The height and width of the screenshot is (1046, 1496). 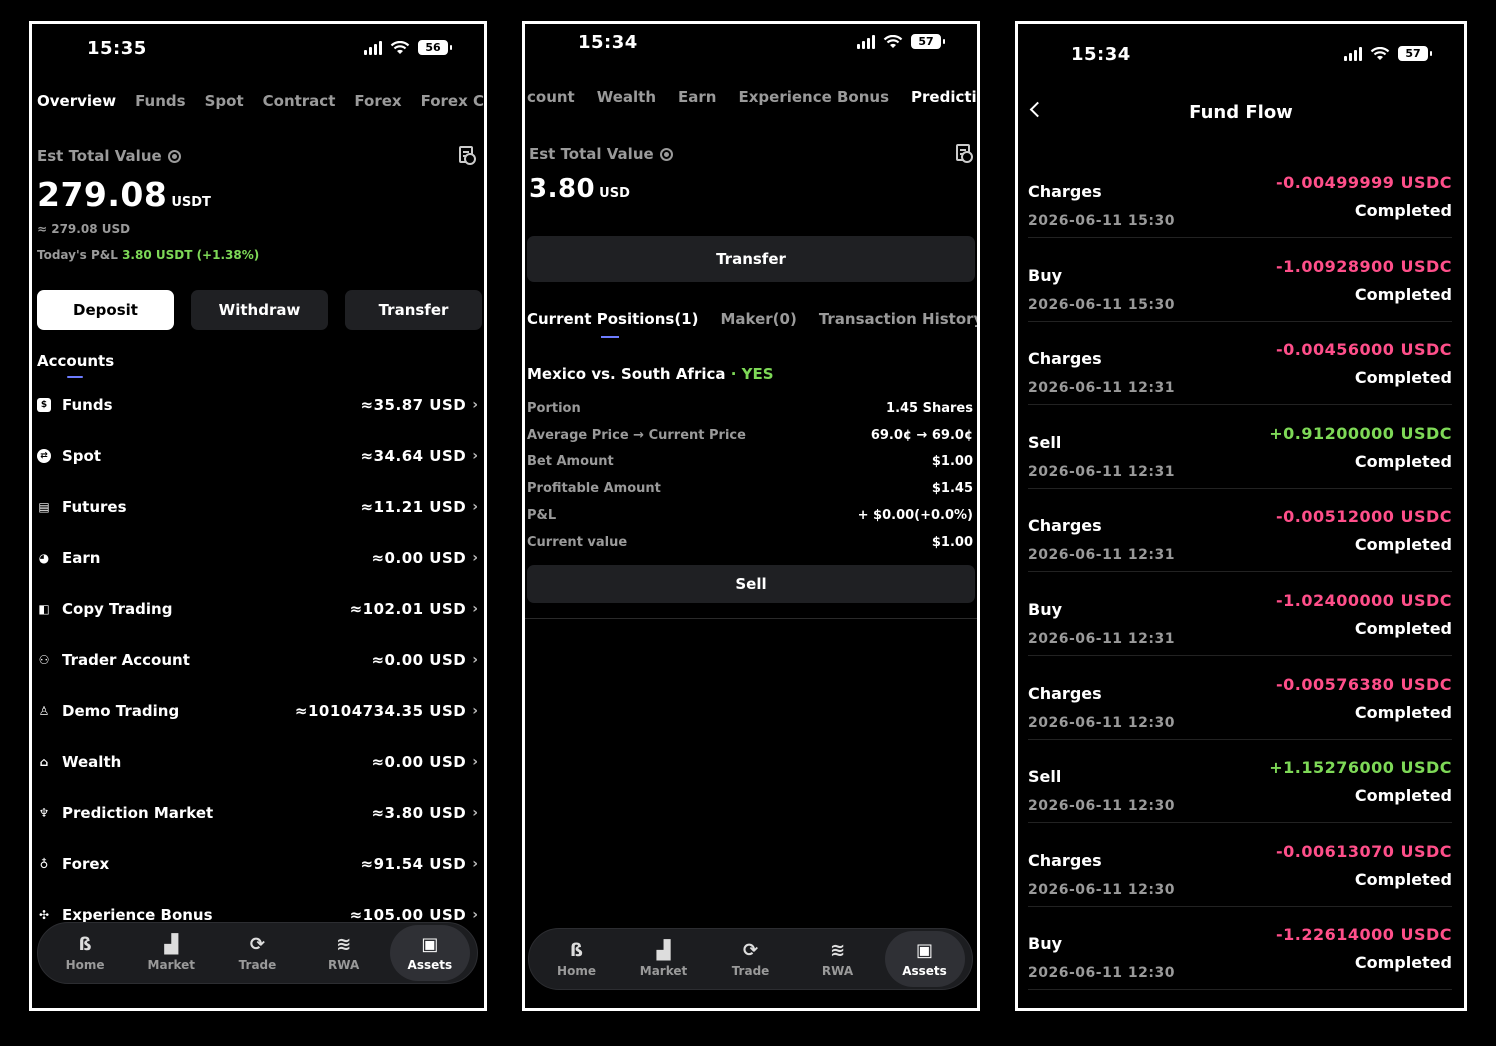 I want to click on total-value: 279.08 USDT, so click(x=124, y=194).